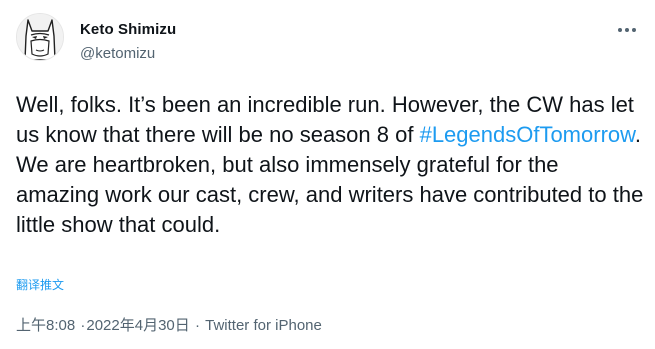 Image resolution: width=655 pixels, height=349 pixels. Describe the element at coordinates (263, 325) in the screenshot. I see `tweet-source: Twitter for iPhone` at that location.